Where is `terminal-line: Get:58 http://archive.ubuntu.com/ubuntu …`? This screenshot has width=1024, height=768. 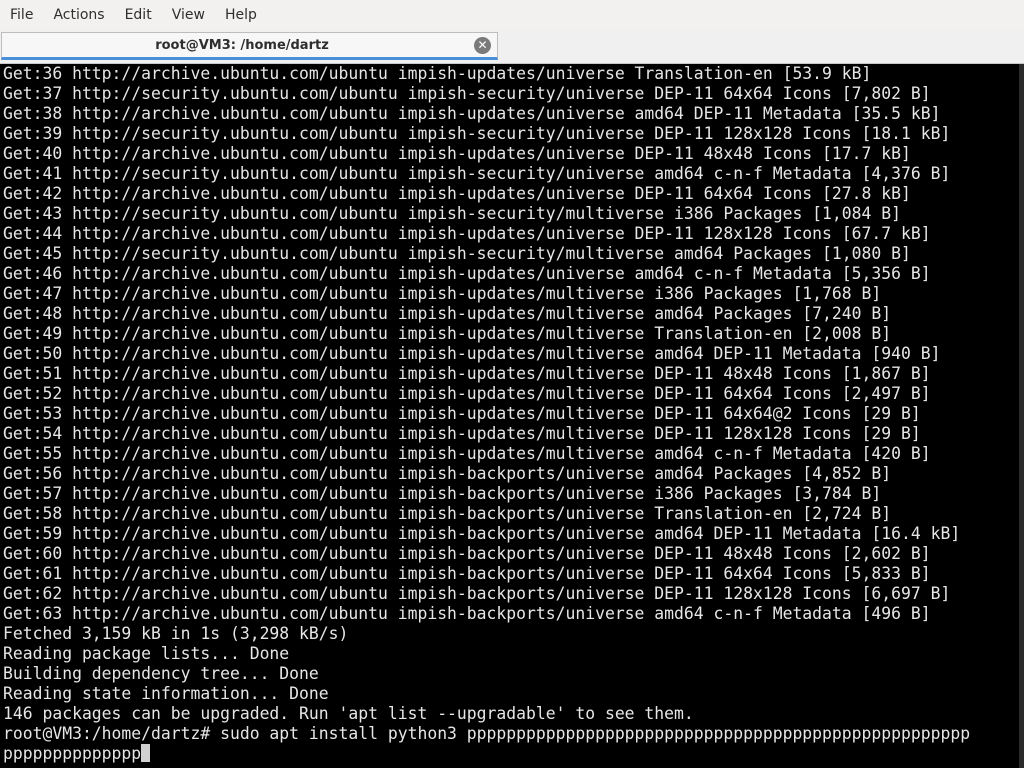 terminal-line: Get:58 http://archive.ubuntu.com/ubuntu … is located at coordinates (447, 513).